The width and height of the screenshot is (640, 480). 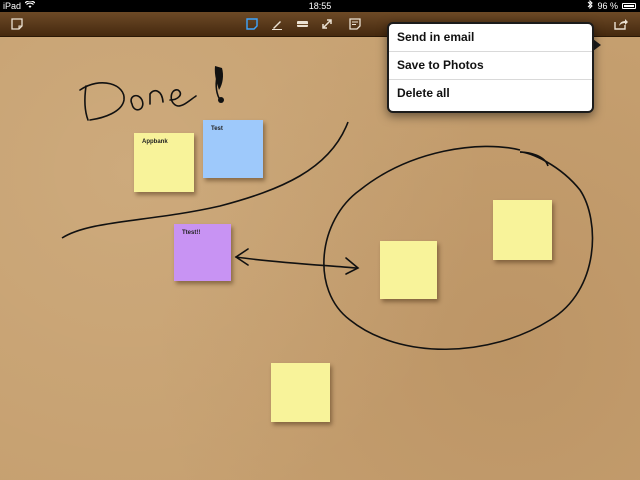 What do you see at coordinates (490, 93) in the screenshot?
I see `delete-all-item: Delete all` at bounding box center [490, 93].